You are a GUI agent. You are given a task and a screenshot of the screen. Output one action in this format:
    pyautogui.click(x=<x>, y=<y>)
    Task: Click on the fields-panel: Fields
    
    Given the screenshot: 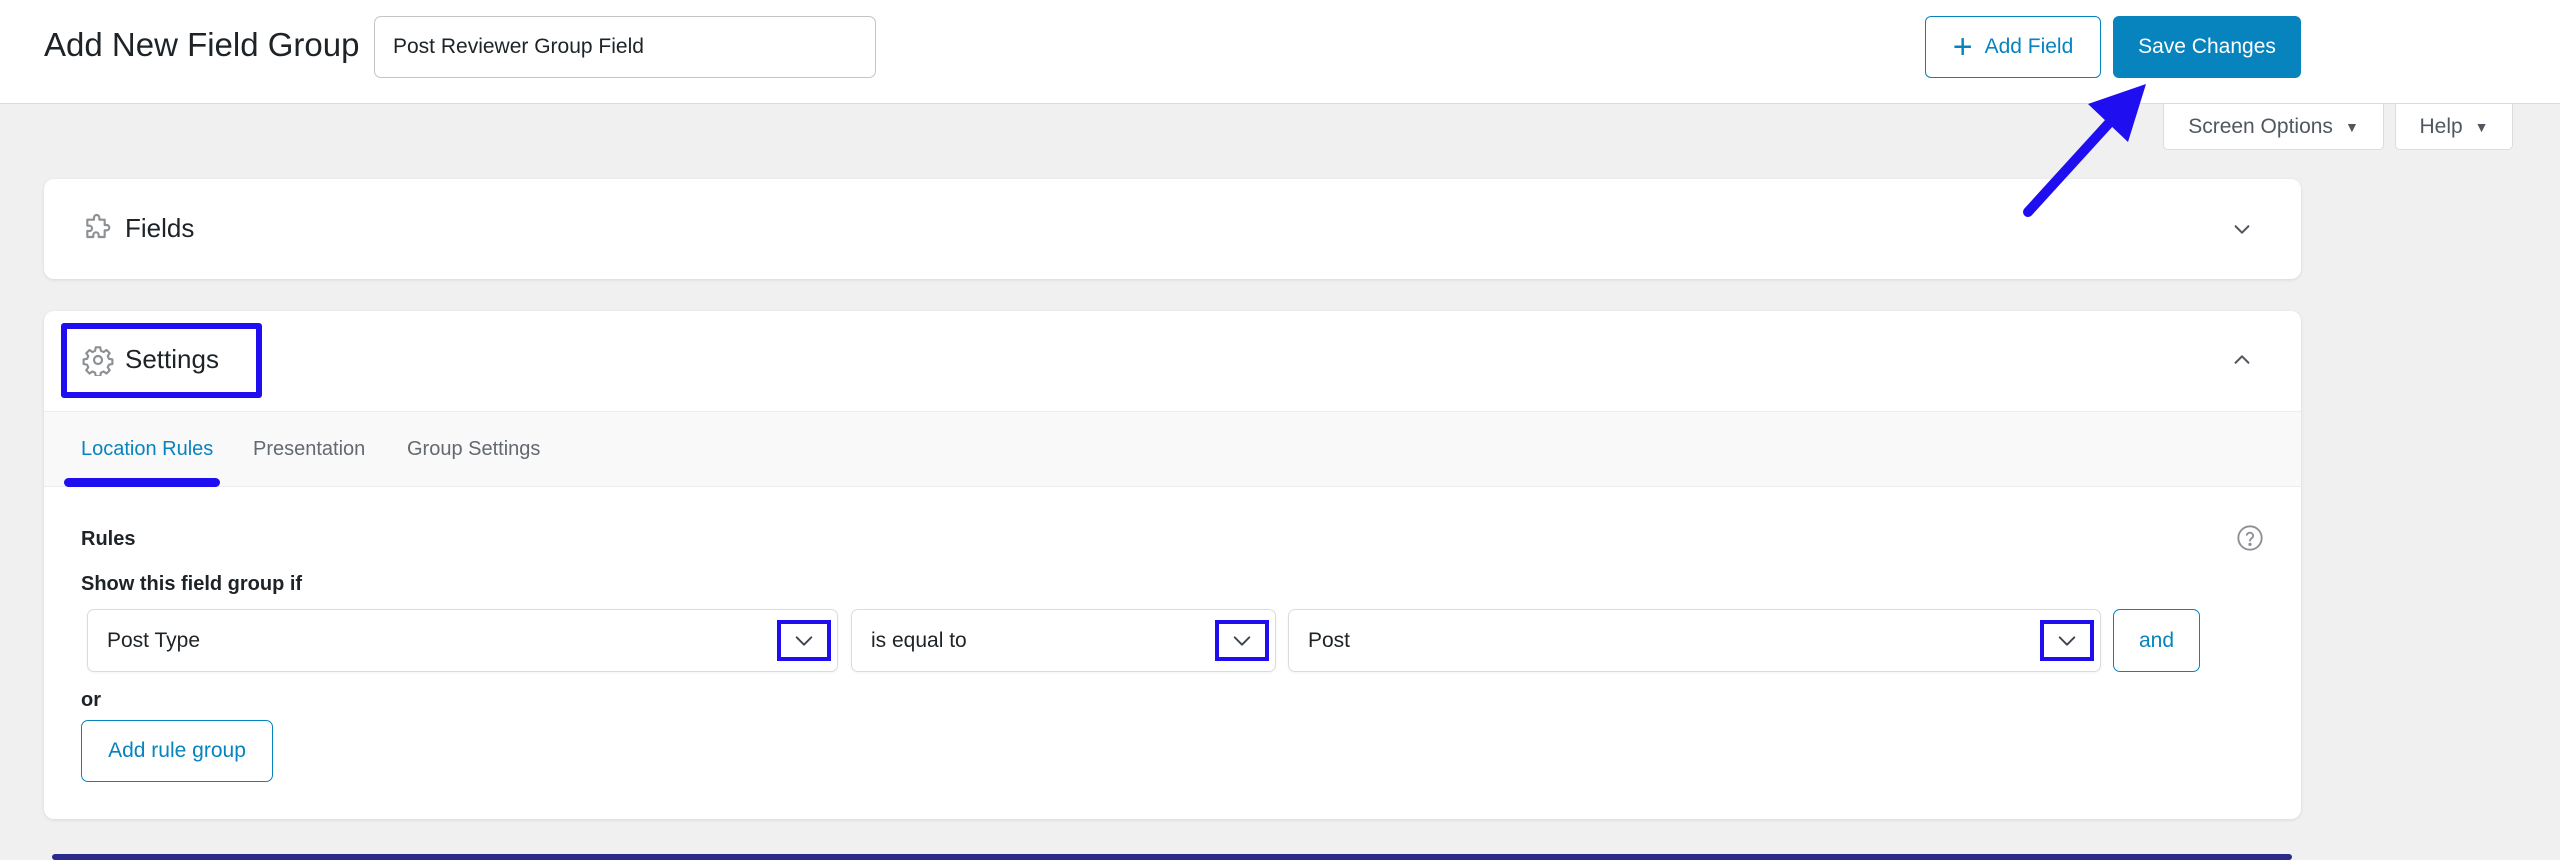 What is the action you would take?
    pyautogui.click(x=1172, y=229)
    